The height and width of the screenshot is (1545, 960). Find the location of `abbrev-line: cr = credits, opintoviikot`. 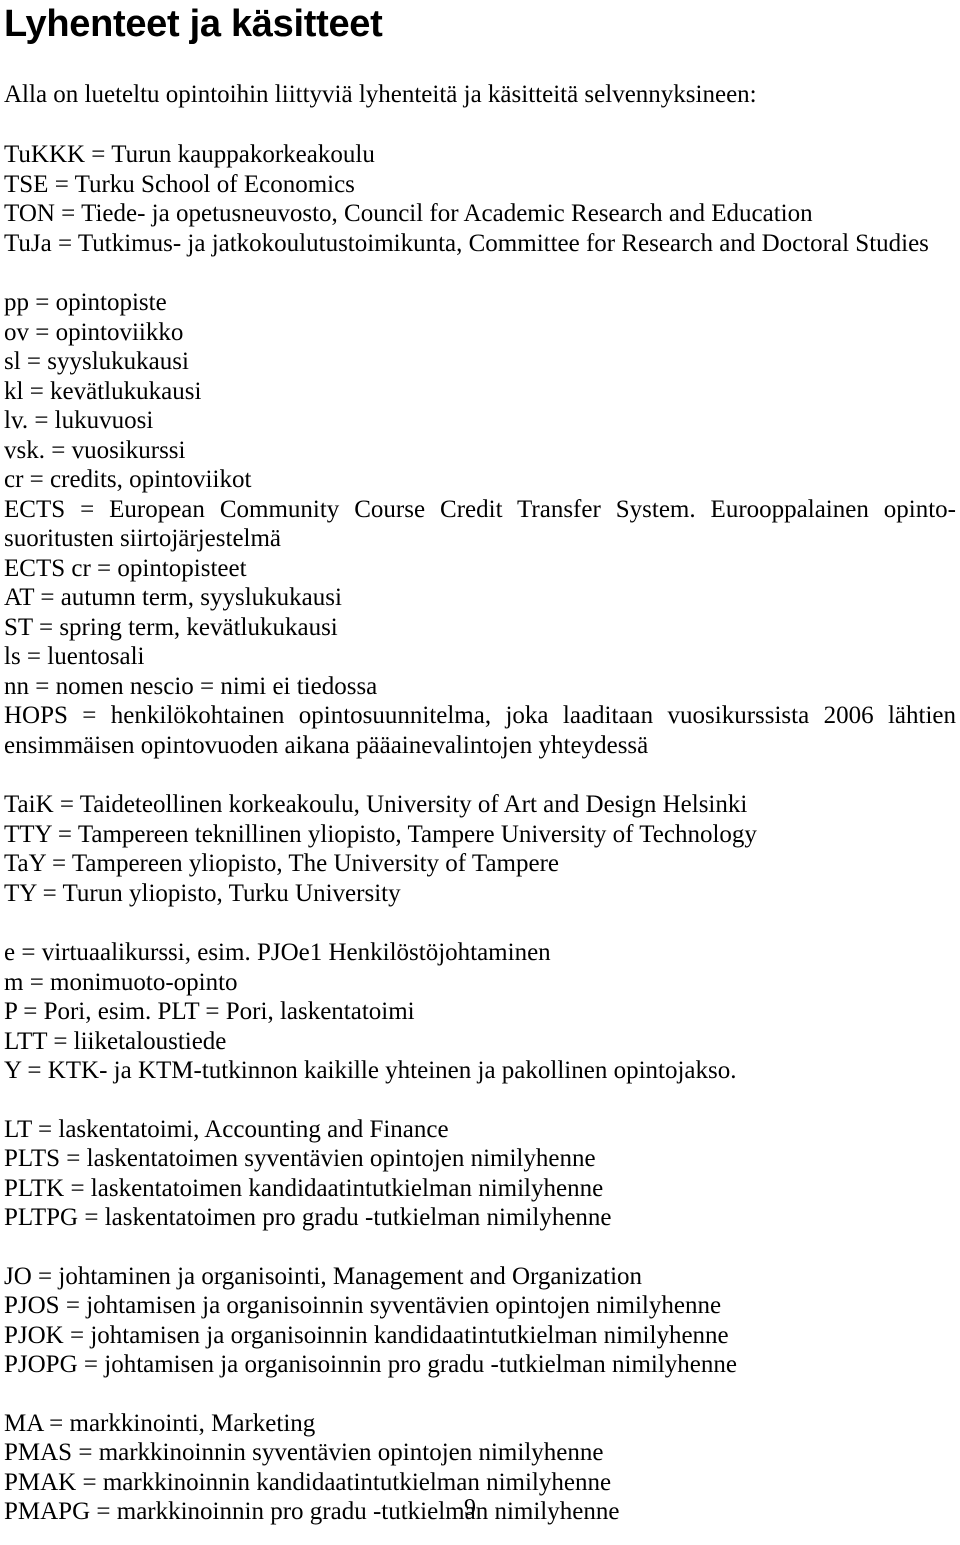

abbrev-line: cr = credits, opintoviikot is located at coordinates (128, 479).